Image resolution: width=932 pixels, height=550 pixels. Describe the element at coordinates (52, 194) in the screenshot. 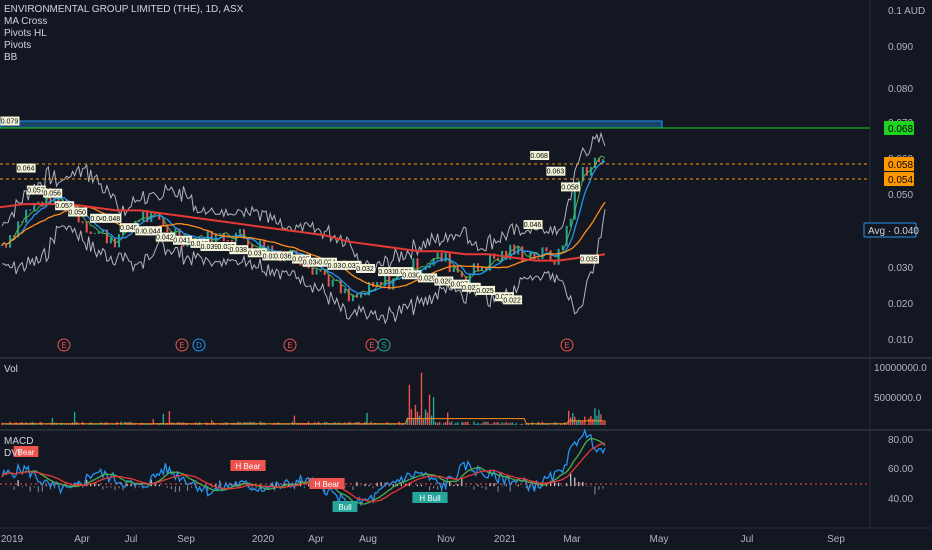

I see `pivot-label-text: 0.056` at that location.